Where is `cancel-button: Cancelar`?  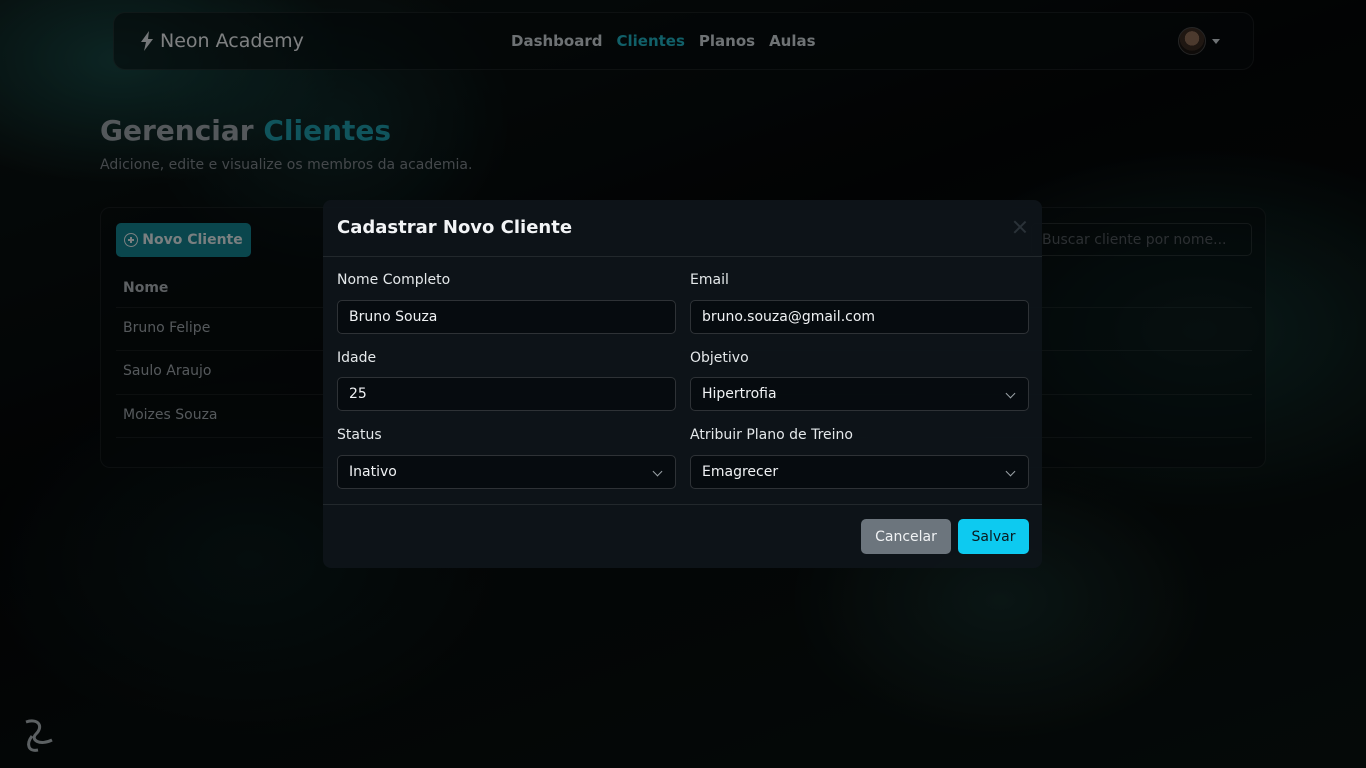
cancel-button: Cancelar is located at coordinates (906, 536).